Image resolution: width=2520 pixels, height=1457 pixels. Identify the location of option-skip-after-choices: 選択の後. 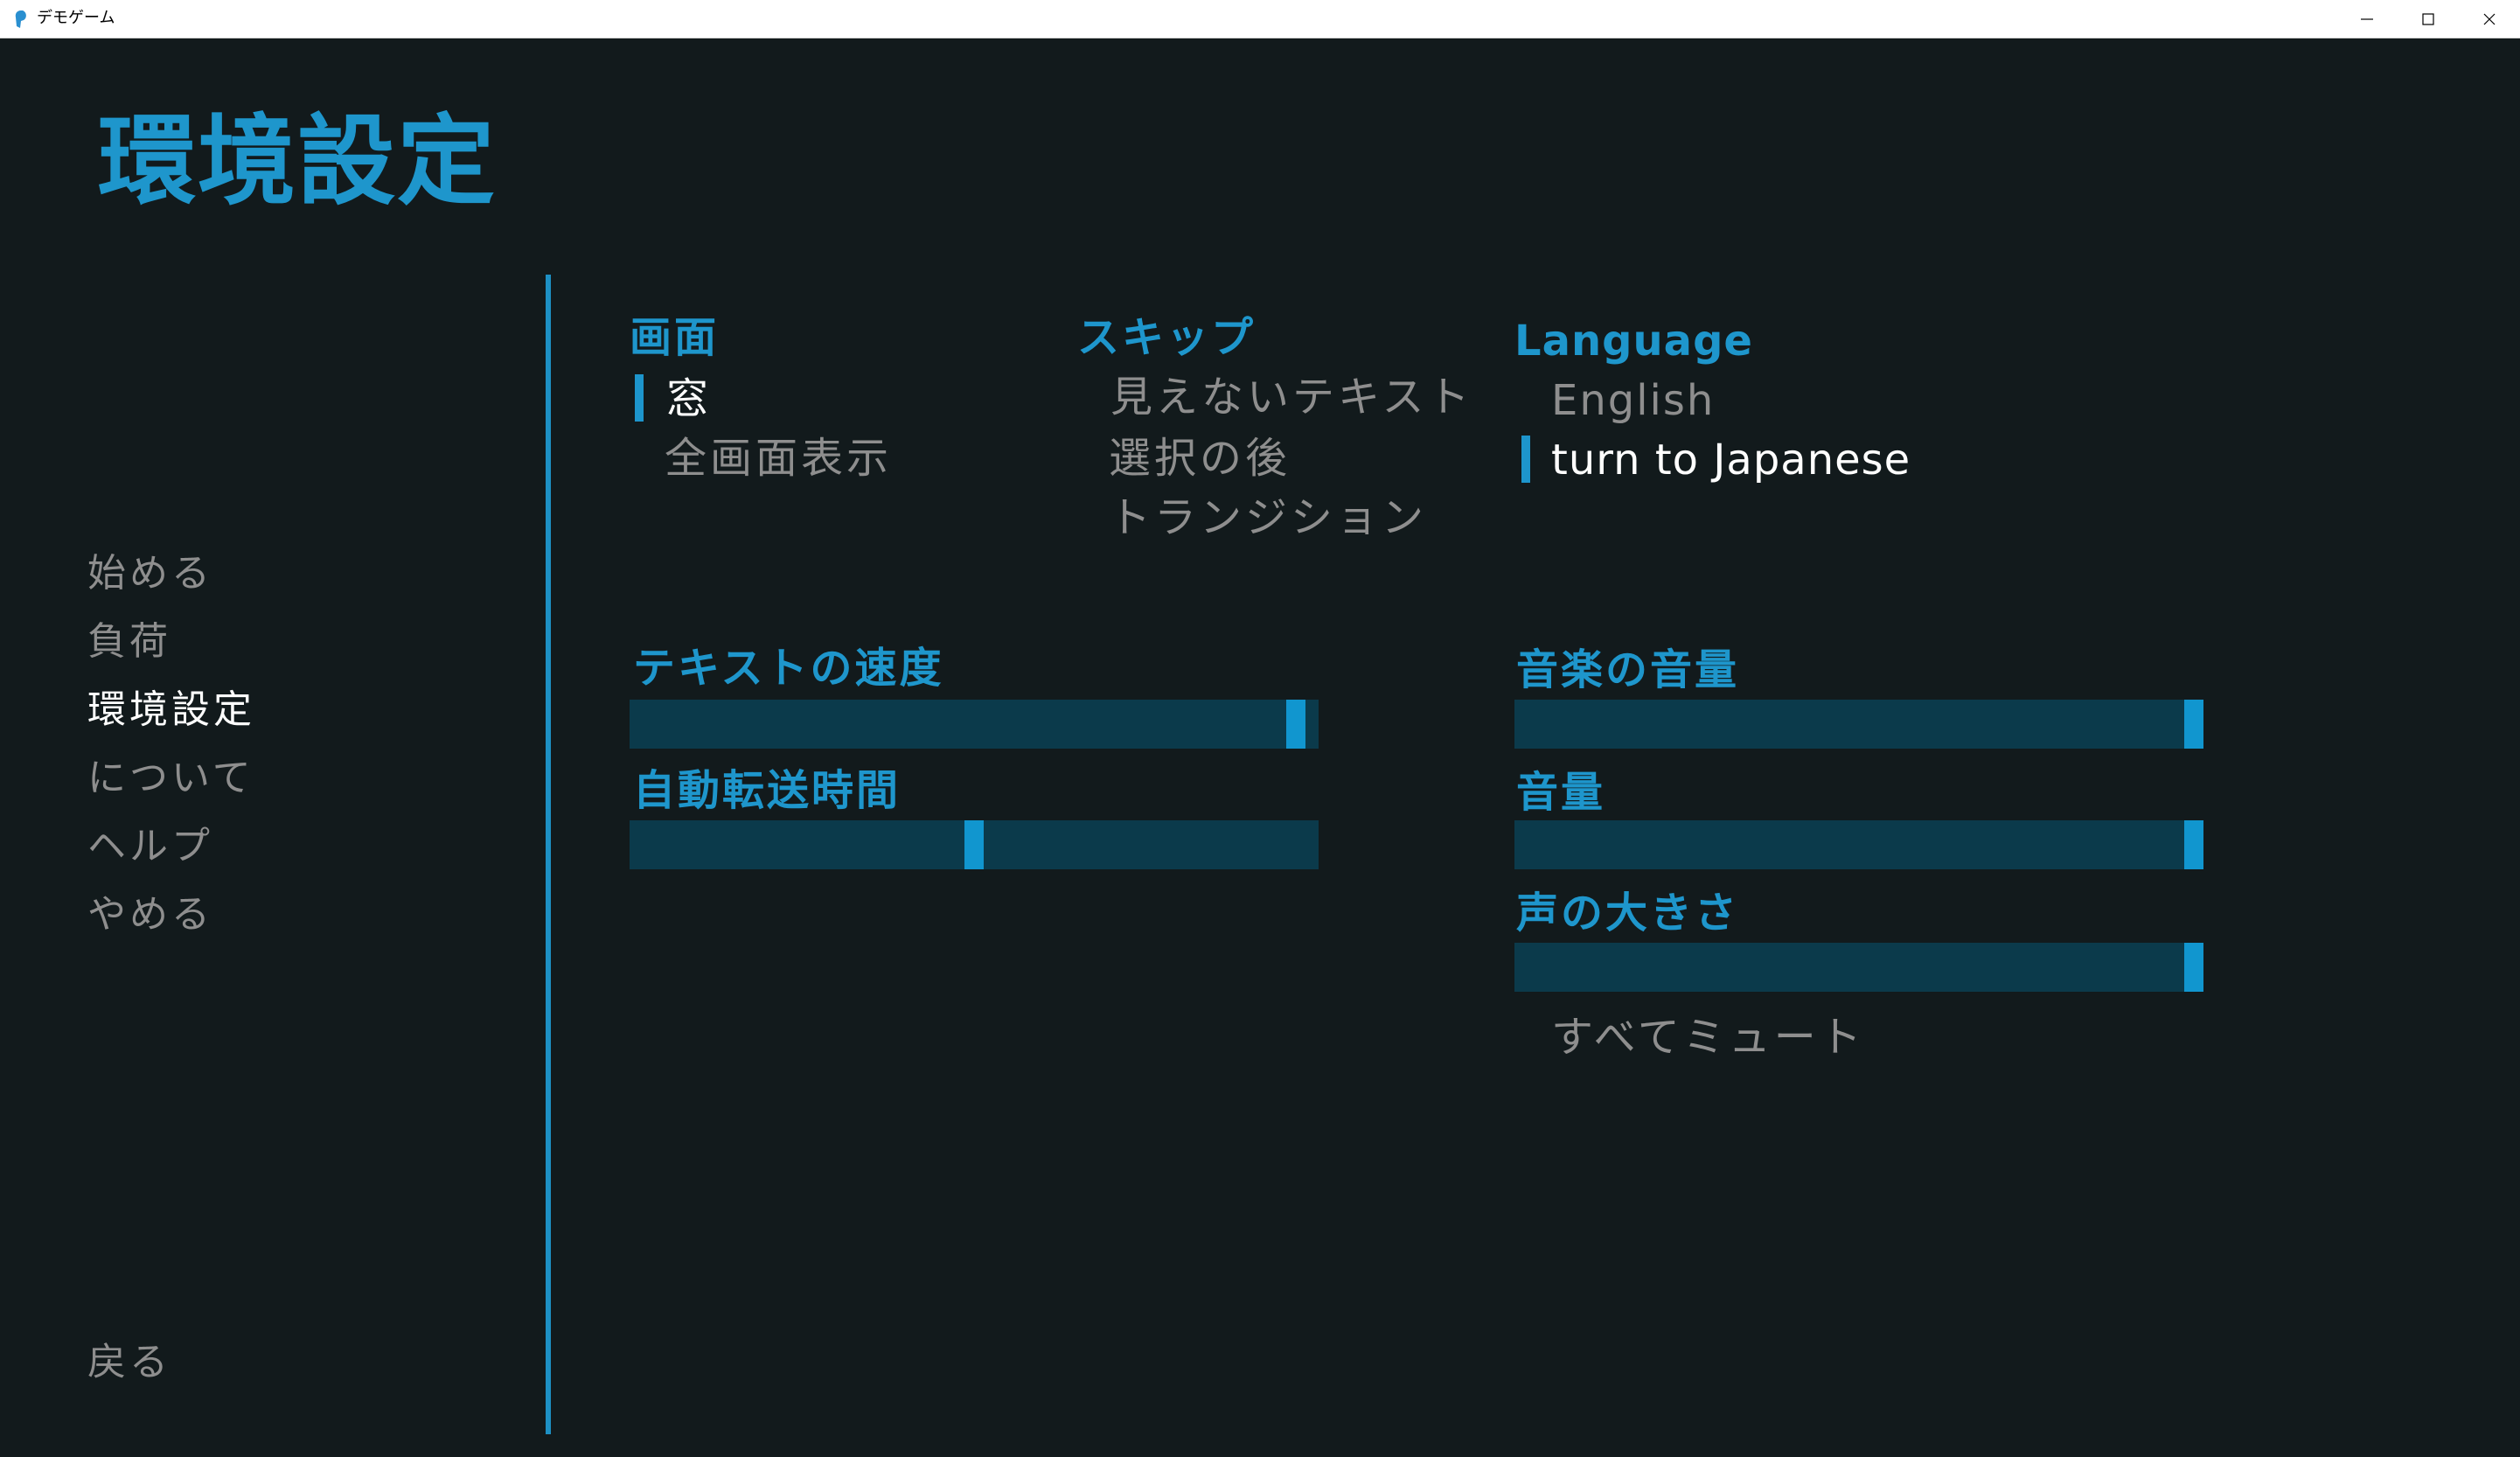
(1200, 458).